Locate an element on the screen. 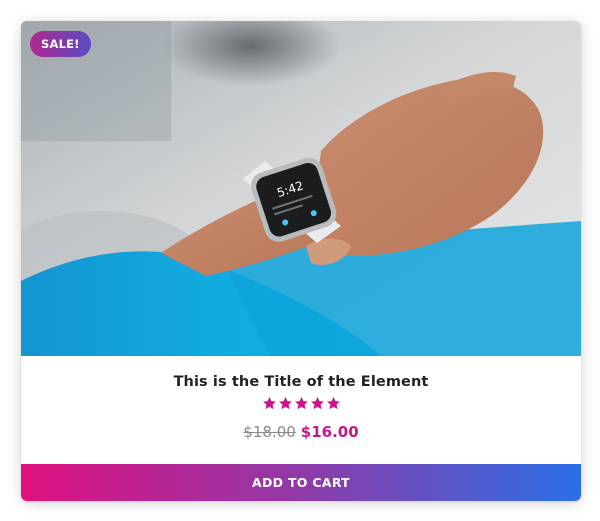 The height and width of the screenshot is (521, 600). sale-price: $16.00 is located at coordinates (329, 432).